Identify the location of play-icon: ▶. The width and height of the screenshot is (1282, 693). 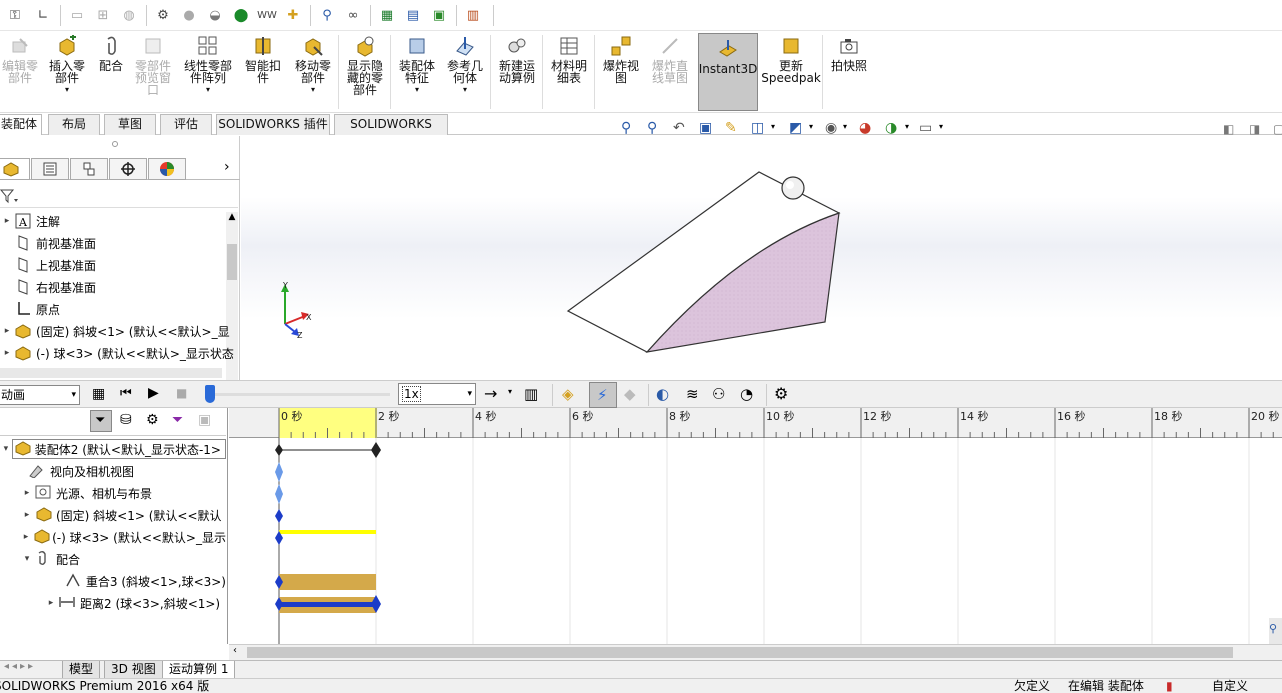
(153, 393).